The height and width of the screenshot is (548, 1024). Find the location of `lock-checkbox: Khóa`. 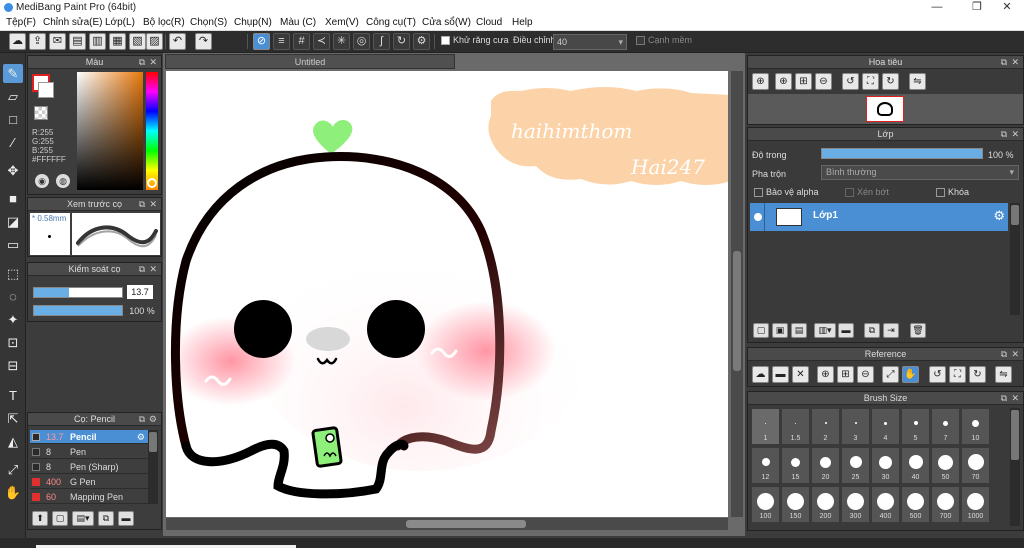

lock-checkbox: Khóa is located at coordinates (952, 192).